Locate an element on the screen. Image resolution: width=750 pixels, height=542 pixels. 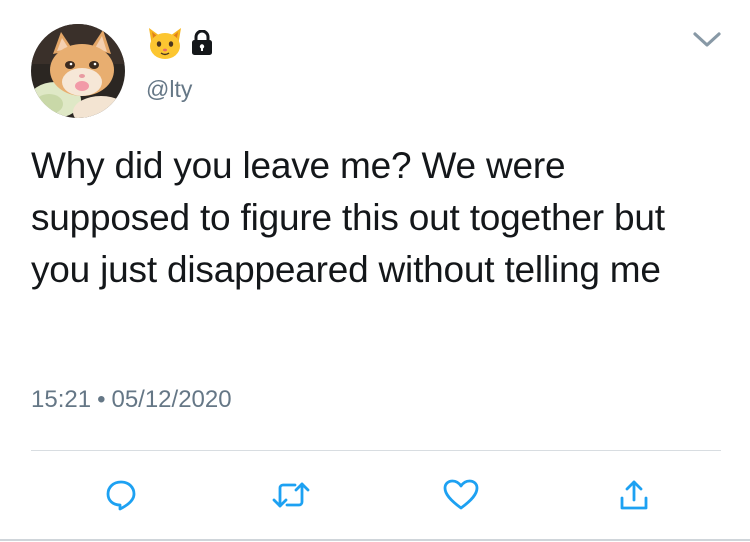
retweet-button is located at coordinates (291, 495).